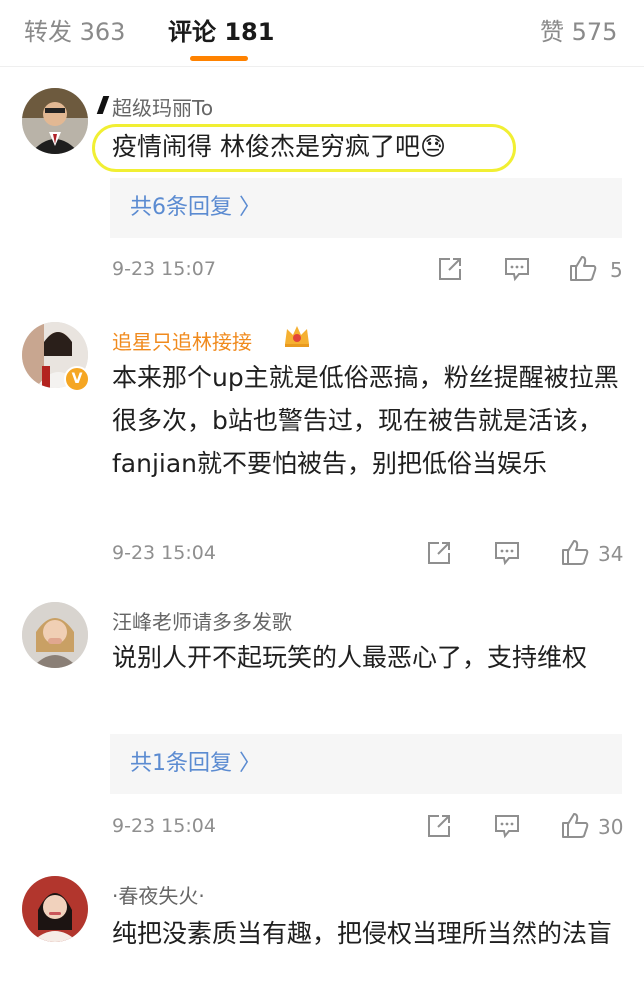 This screenshot has height=1000, width=644. I want to click on like-count: 30, so click(611, 827).